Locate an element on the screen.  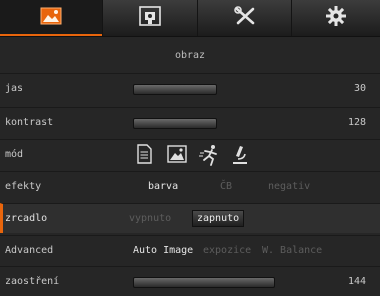
tab-bar is located at coordinates (190, 18).